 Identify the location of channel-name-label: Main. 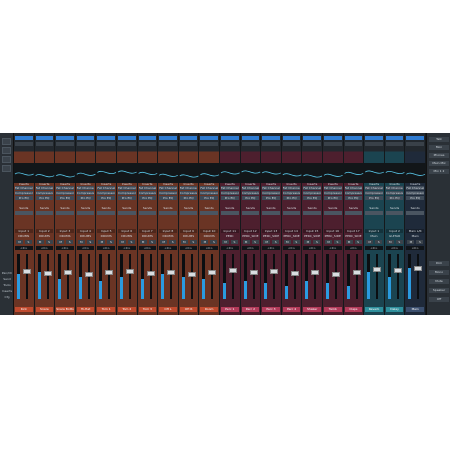
(415, 309).